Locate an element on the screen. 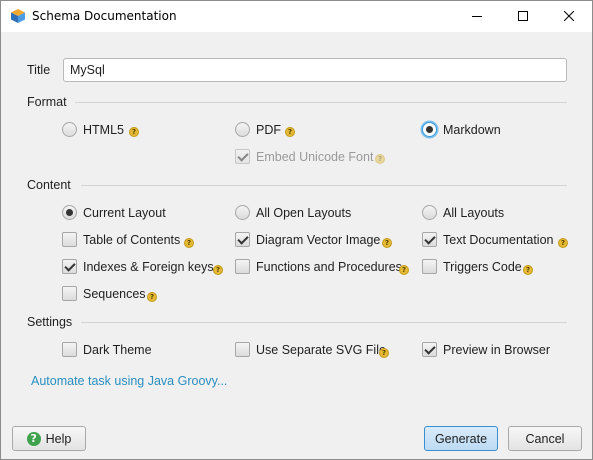 The width and height of the screenshot is (593, 460). checkbox-table-of-contents is located at coordinates (69, 239).